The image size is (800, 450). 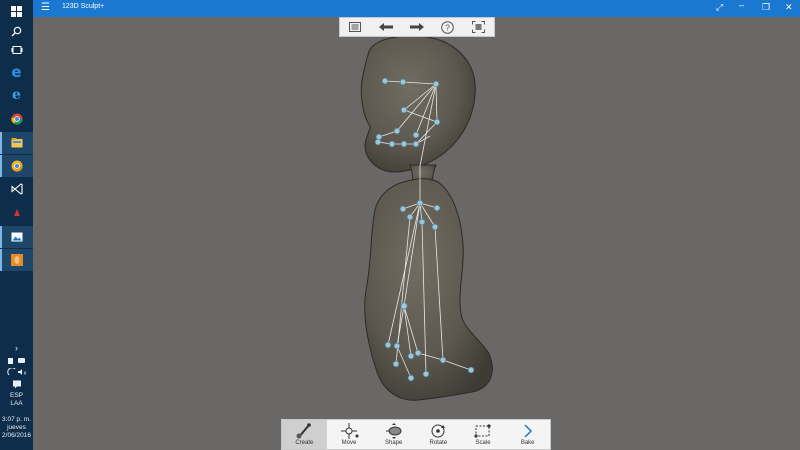 I want to click on shape-icon, so click(x=393, y=431).